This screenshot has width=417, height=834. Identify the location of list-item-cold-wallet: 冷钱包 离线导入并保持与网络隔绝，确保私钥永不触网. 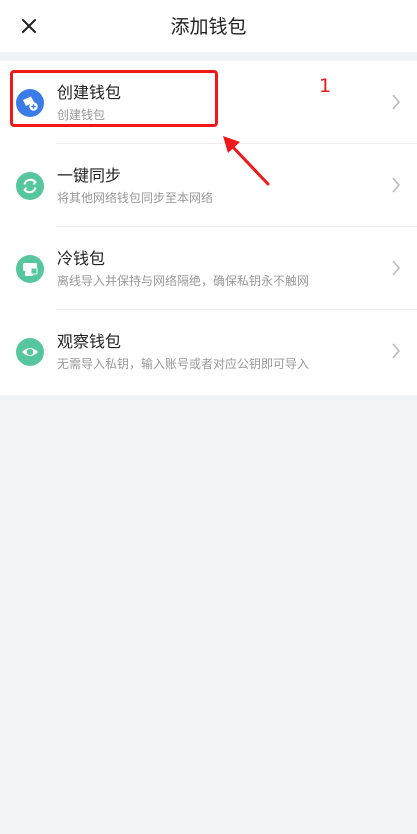
(208, 268).